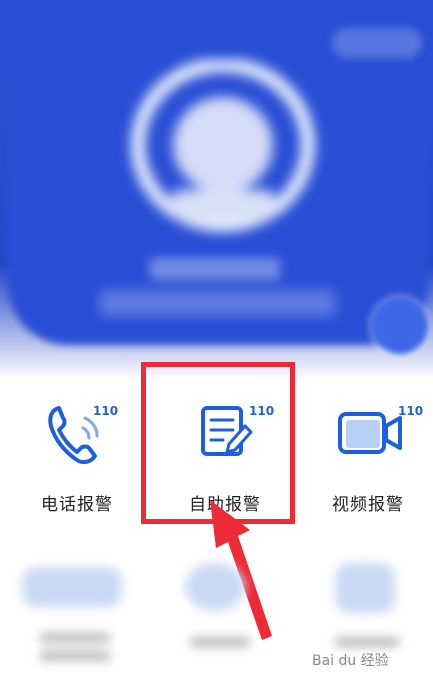 The height and width of the screenshot is (693, 433). What do you see at coordinates (350, 661) in the screenshot?
I see `watermark: Bai du 经验` at bounding box center [350, 661].